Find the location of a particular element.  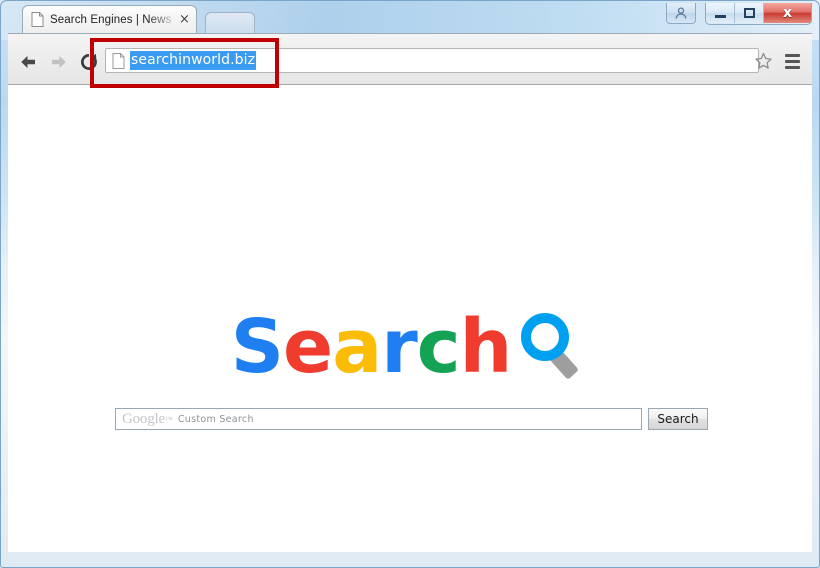

tab-close-icon: × is located at coordinates (184, 19).